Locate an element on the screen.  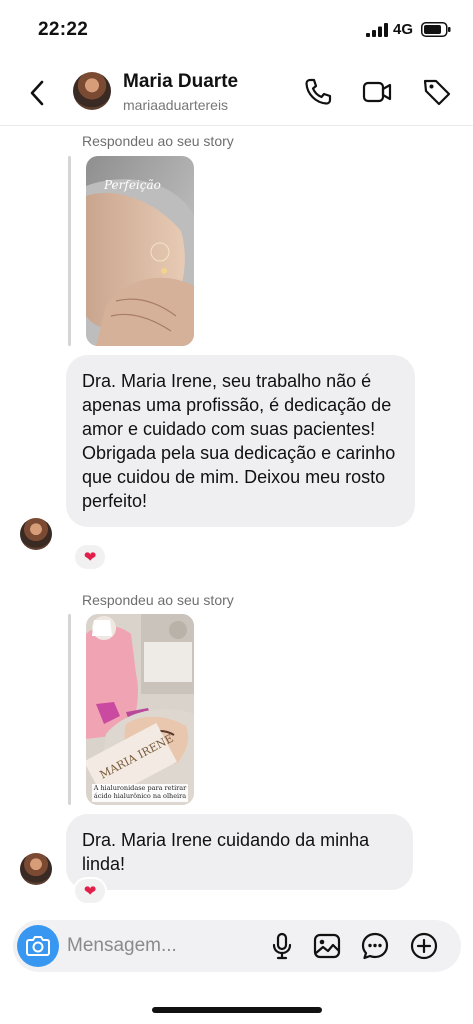
chat-header: Maria Duarte mariaaduartereis is located at coordinates (236, 93).